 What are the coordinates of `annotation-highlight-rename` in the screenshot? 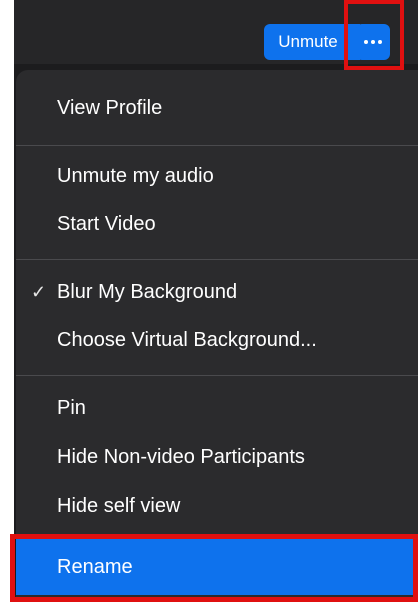 It's located at (214, 568).